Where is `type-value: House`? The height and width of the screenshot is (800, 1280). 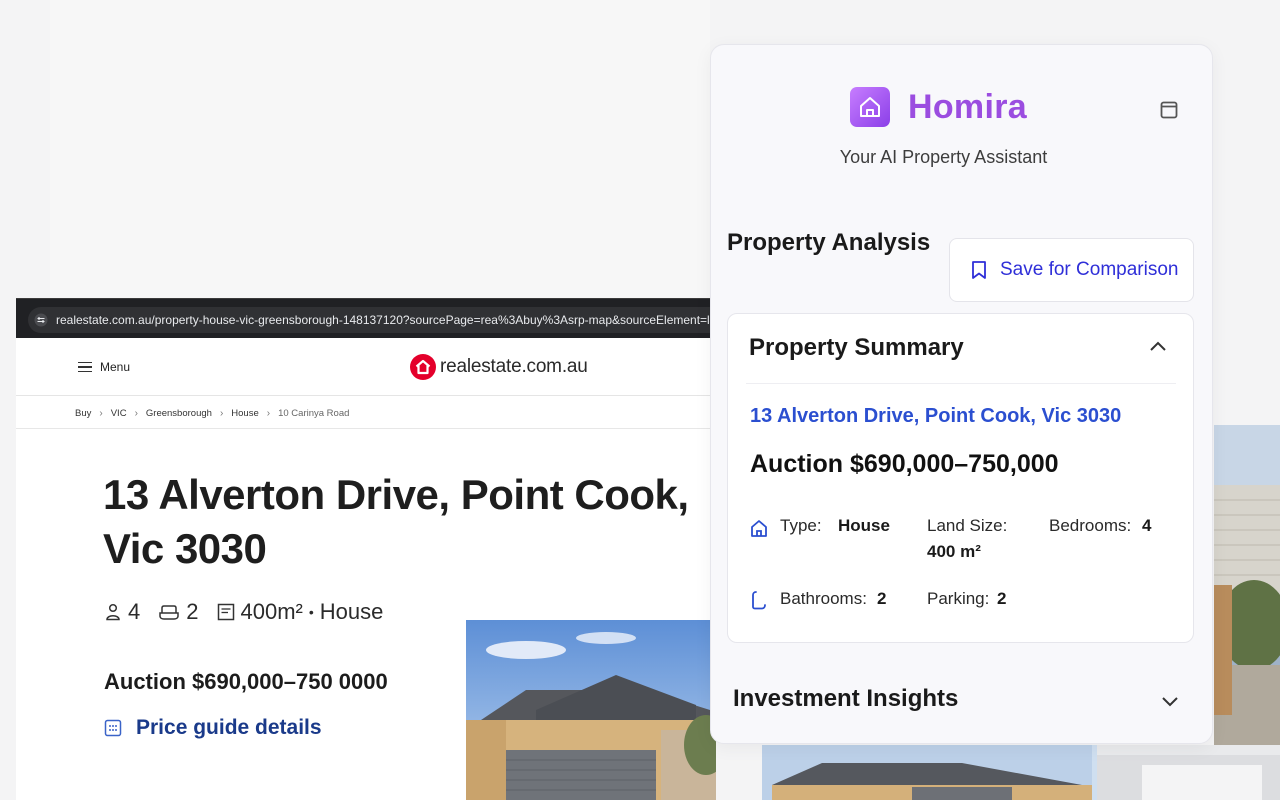 type-value: House is located at coordinates (864, 525).